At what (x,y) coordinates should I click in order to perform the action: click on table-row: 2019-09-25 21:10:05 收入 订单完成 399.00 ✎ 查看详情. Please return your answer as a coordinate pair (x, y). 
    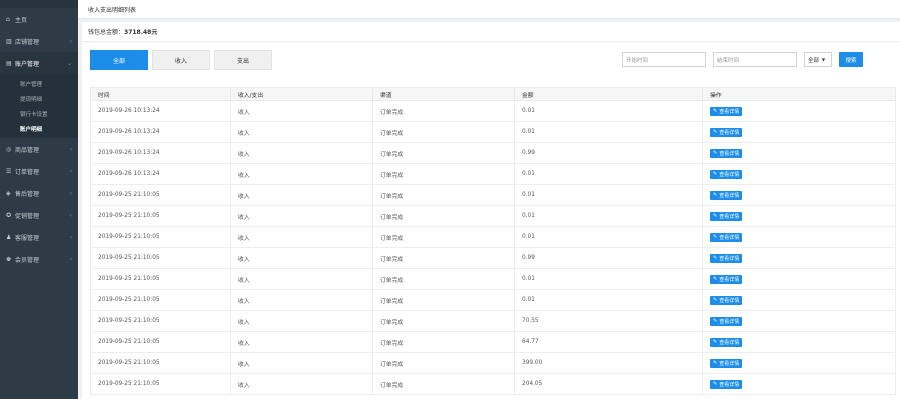
    Looking at the image, I should click on (493, 363).